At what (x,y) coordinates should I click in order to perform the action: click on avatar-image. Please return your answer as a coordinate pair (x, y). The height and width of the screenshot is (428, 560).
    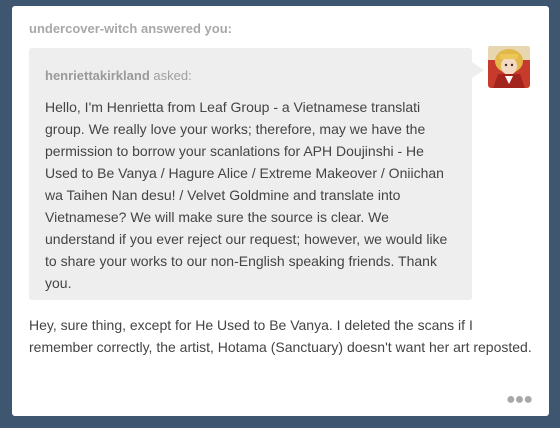
    Looking at the image, I should click on (509, 67).